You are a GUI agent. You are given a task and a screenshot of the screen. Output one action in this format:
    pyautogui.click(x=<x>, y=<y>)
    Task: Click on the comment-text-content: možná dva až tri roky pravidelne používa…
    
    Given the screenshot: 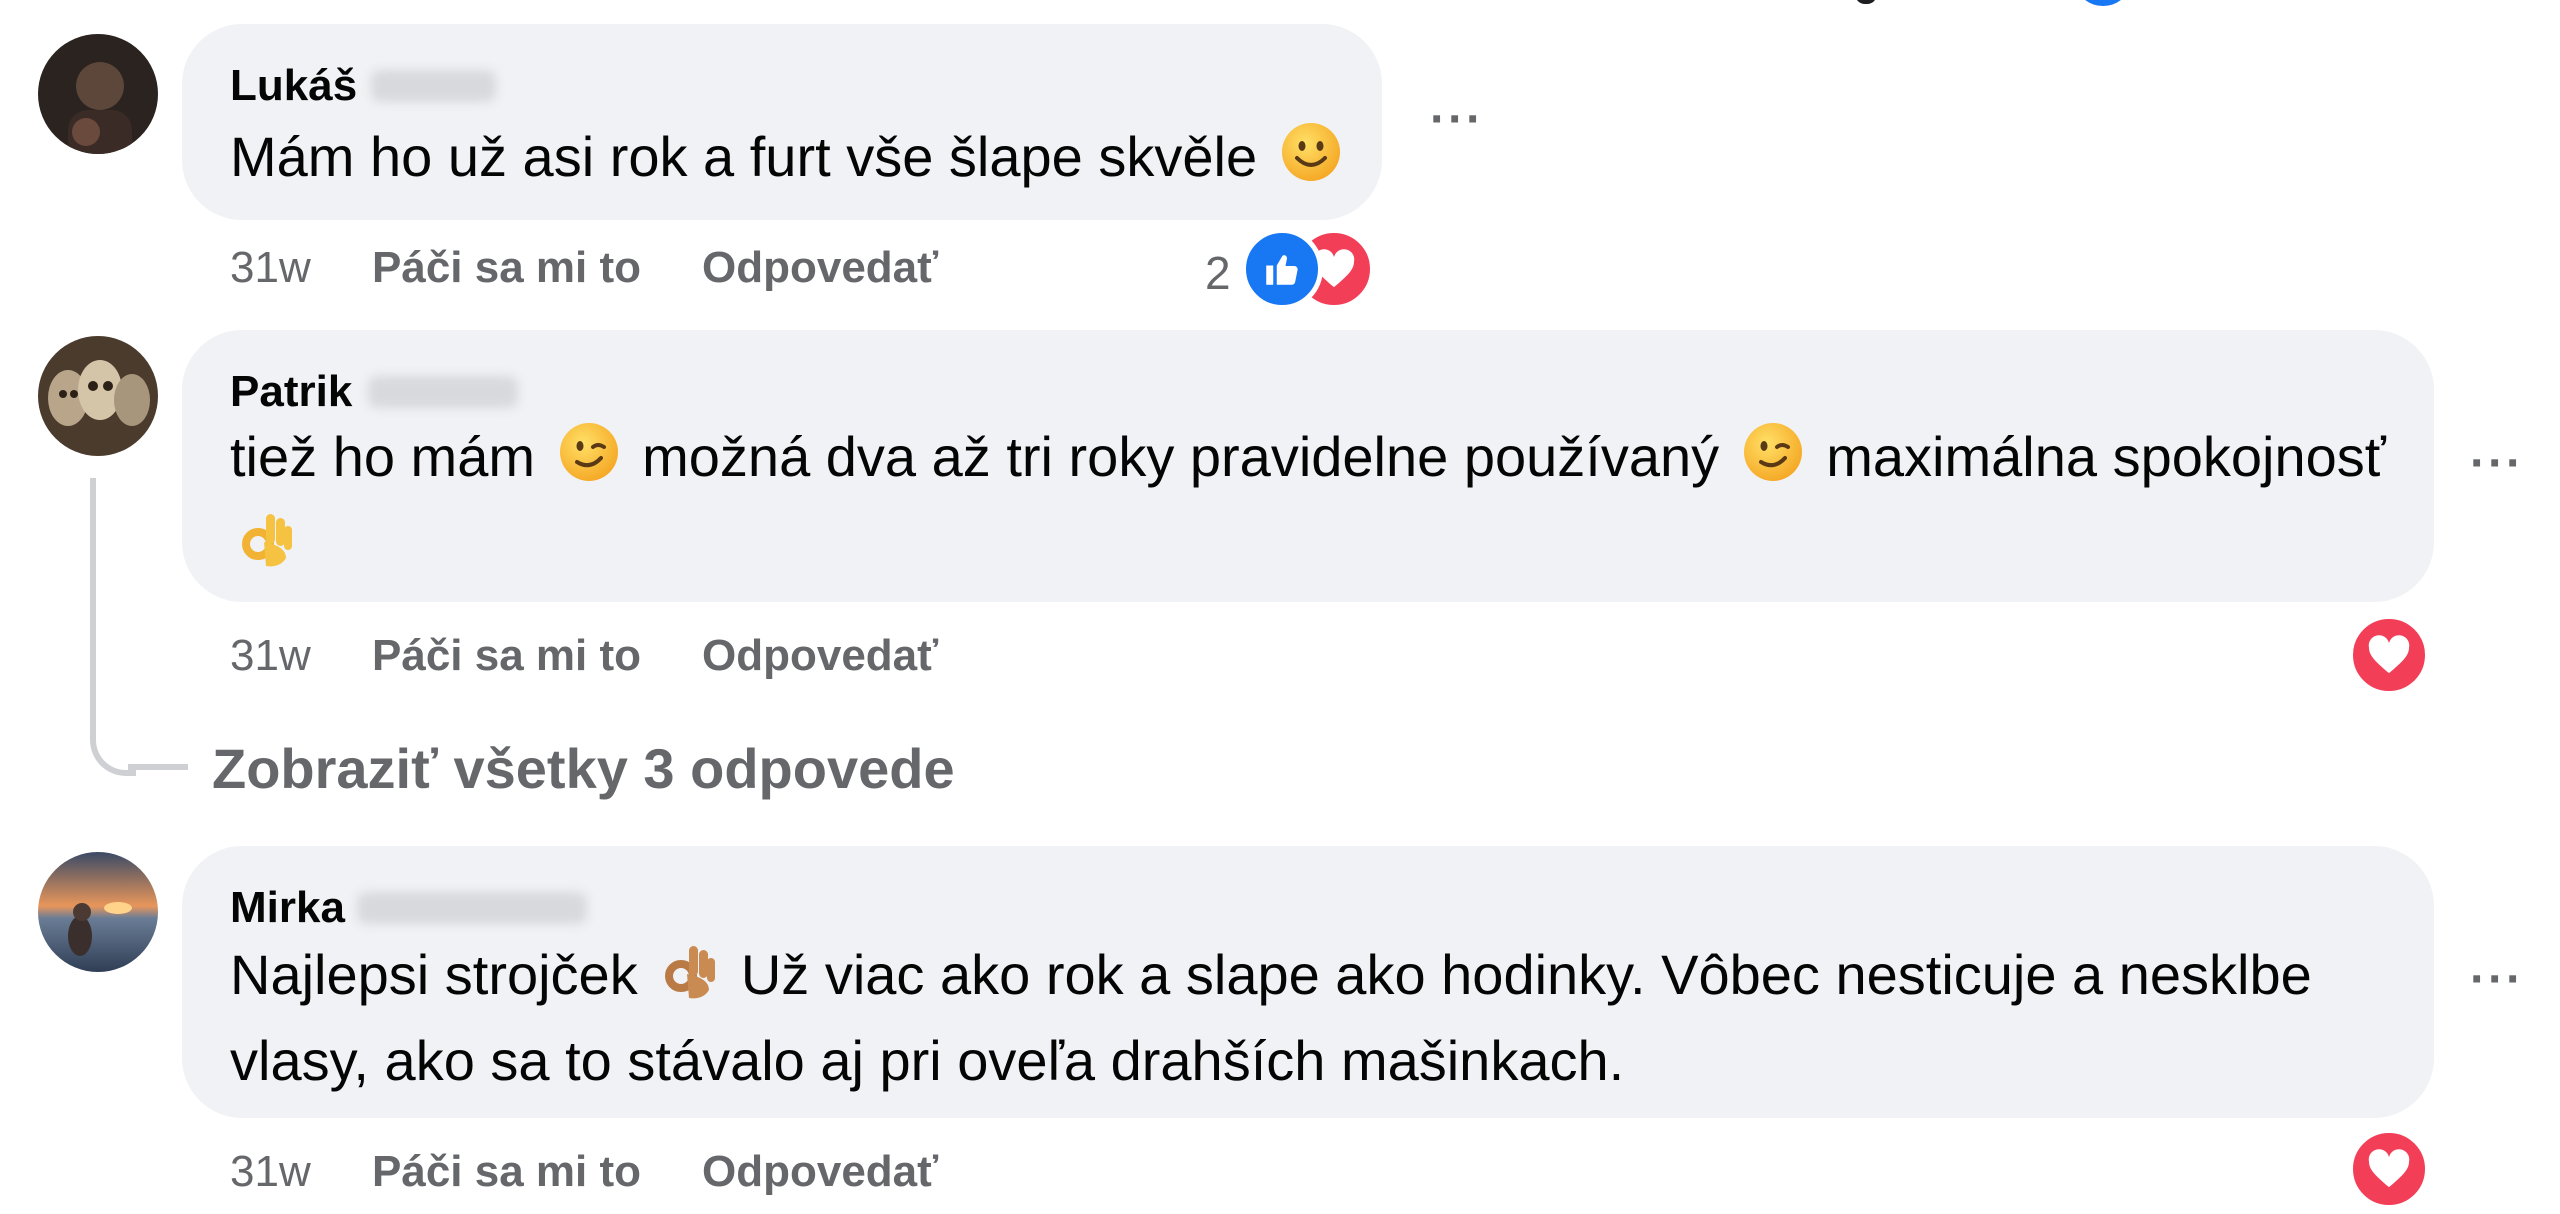 What is the action you would take?
    pyautogui.click(x=1181, y=456)
    